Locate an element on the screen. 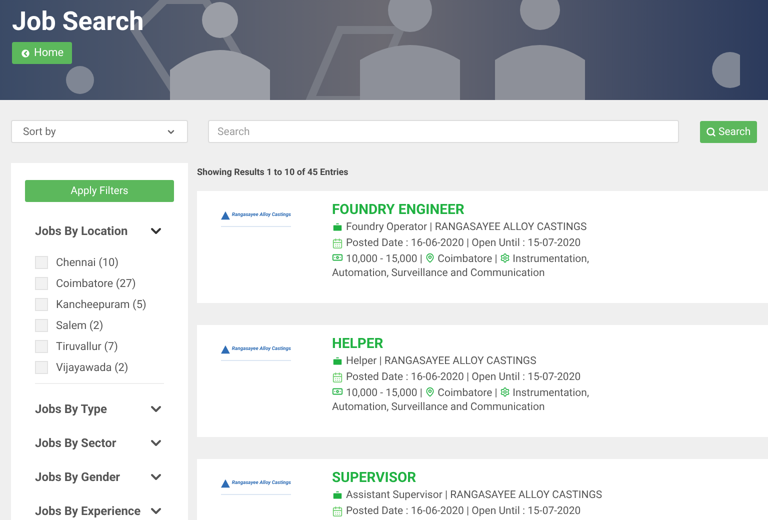  checkbox-label: Kancheepuram (5) is located at coordinates (101, 305).